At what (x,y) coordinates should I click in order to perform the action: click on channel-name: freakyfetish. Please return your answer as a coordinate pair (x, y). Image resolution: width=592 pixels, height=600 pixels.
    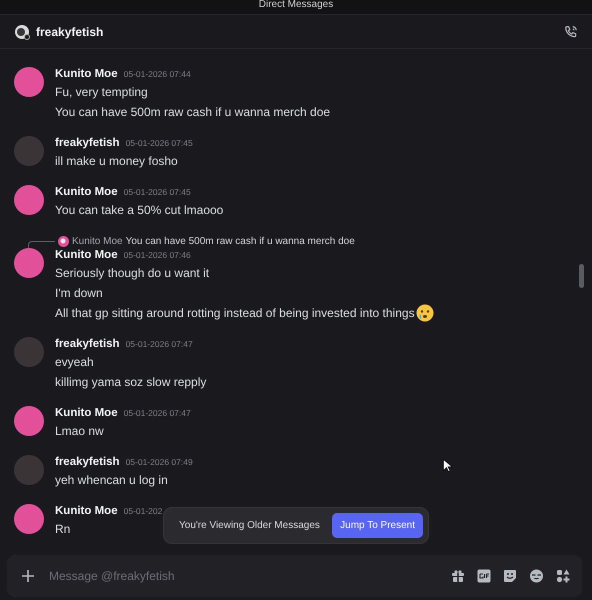
    Looking at the image, I should click on (70, 31).